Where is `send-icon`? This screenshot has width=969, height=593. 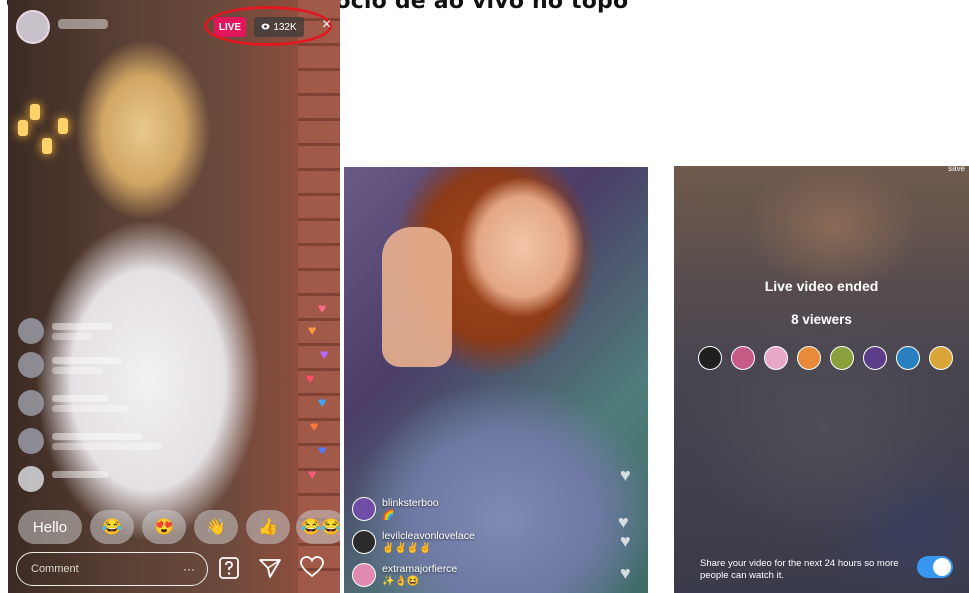
send-icon is located at coordinates (270, 570).